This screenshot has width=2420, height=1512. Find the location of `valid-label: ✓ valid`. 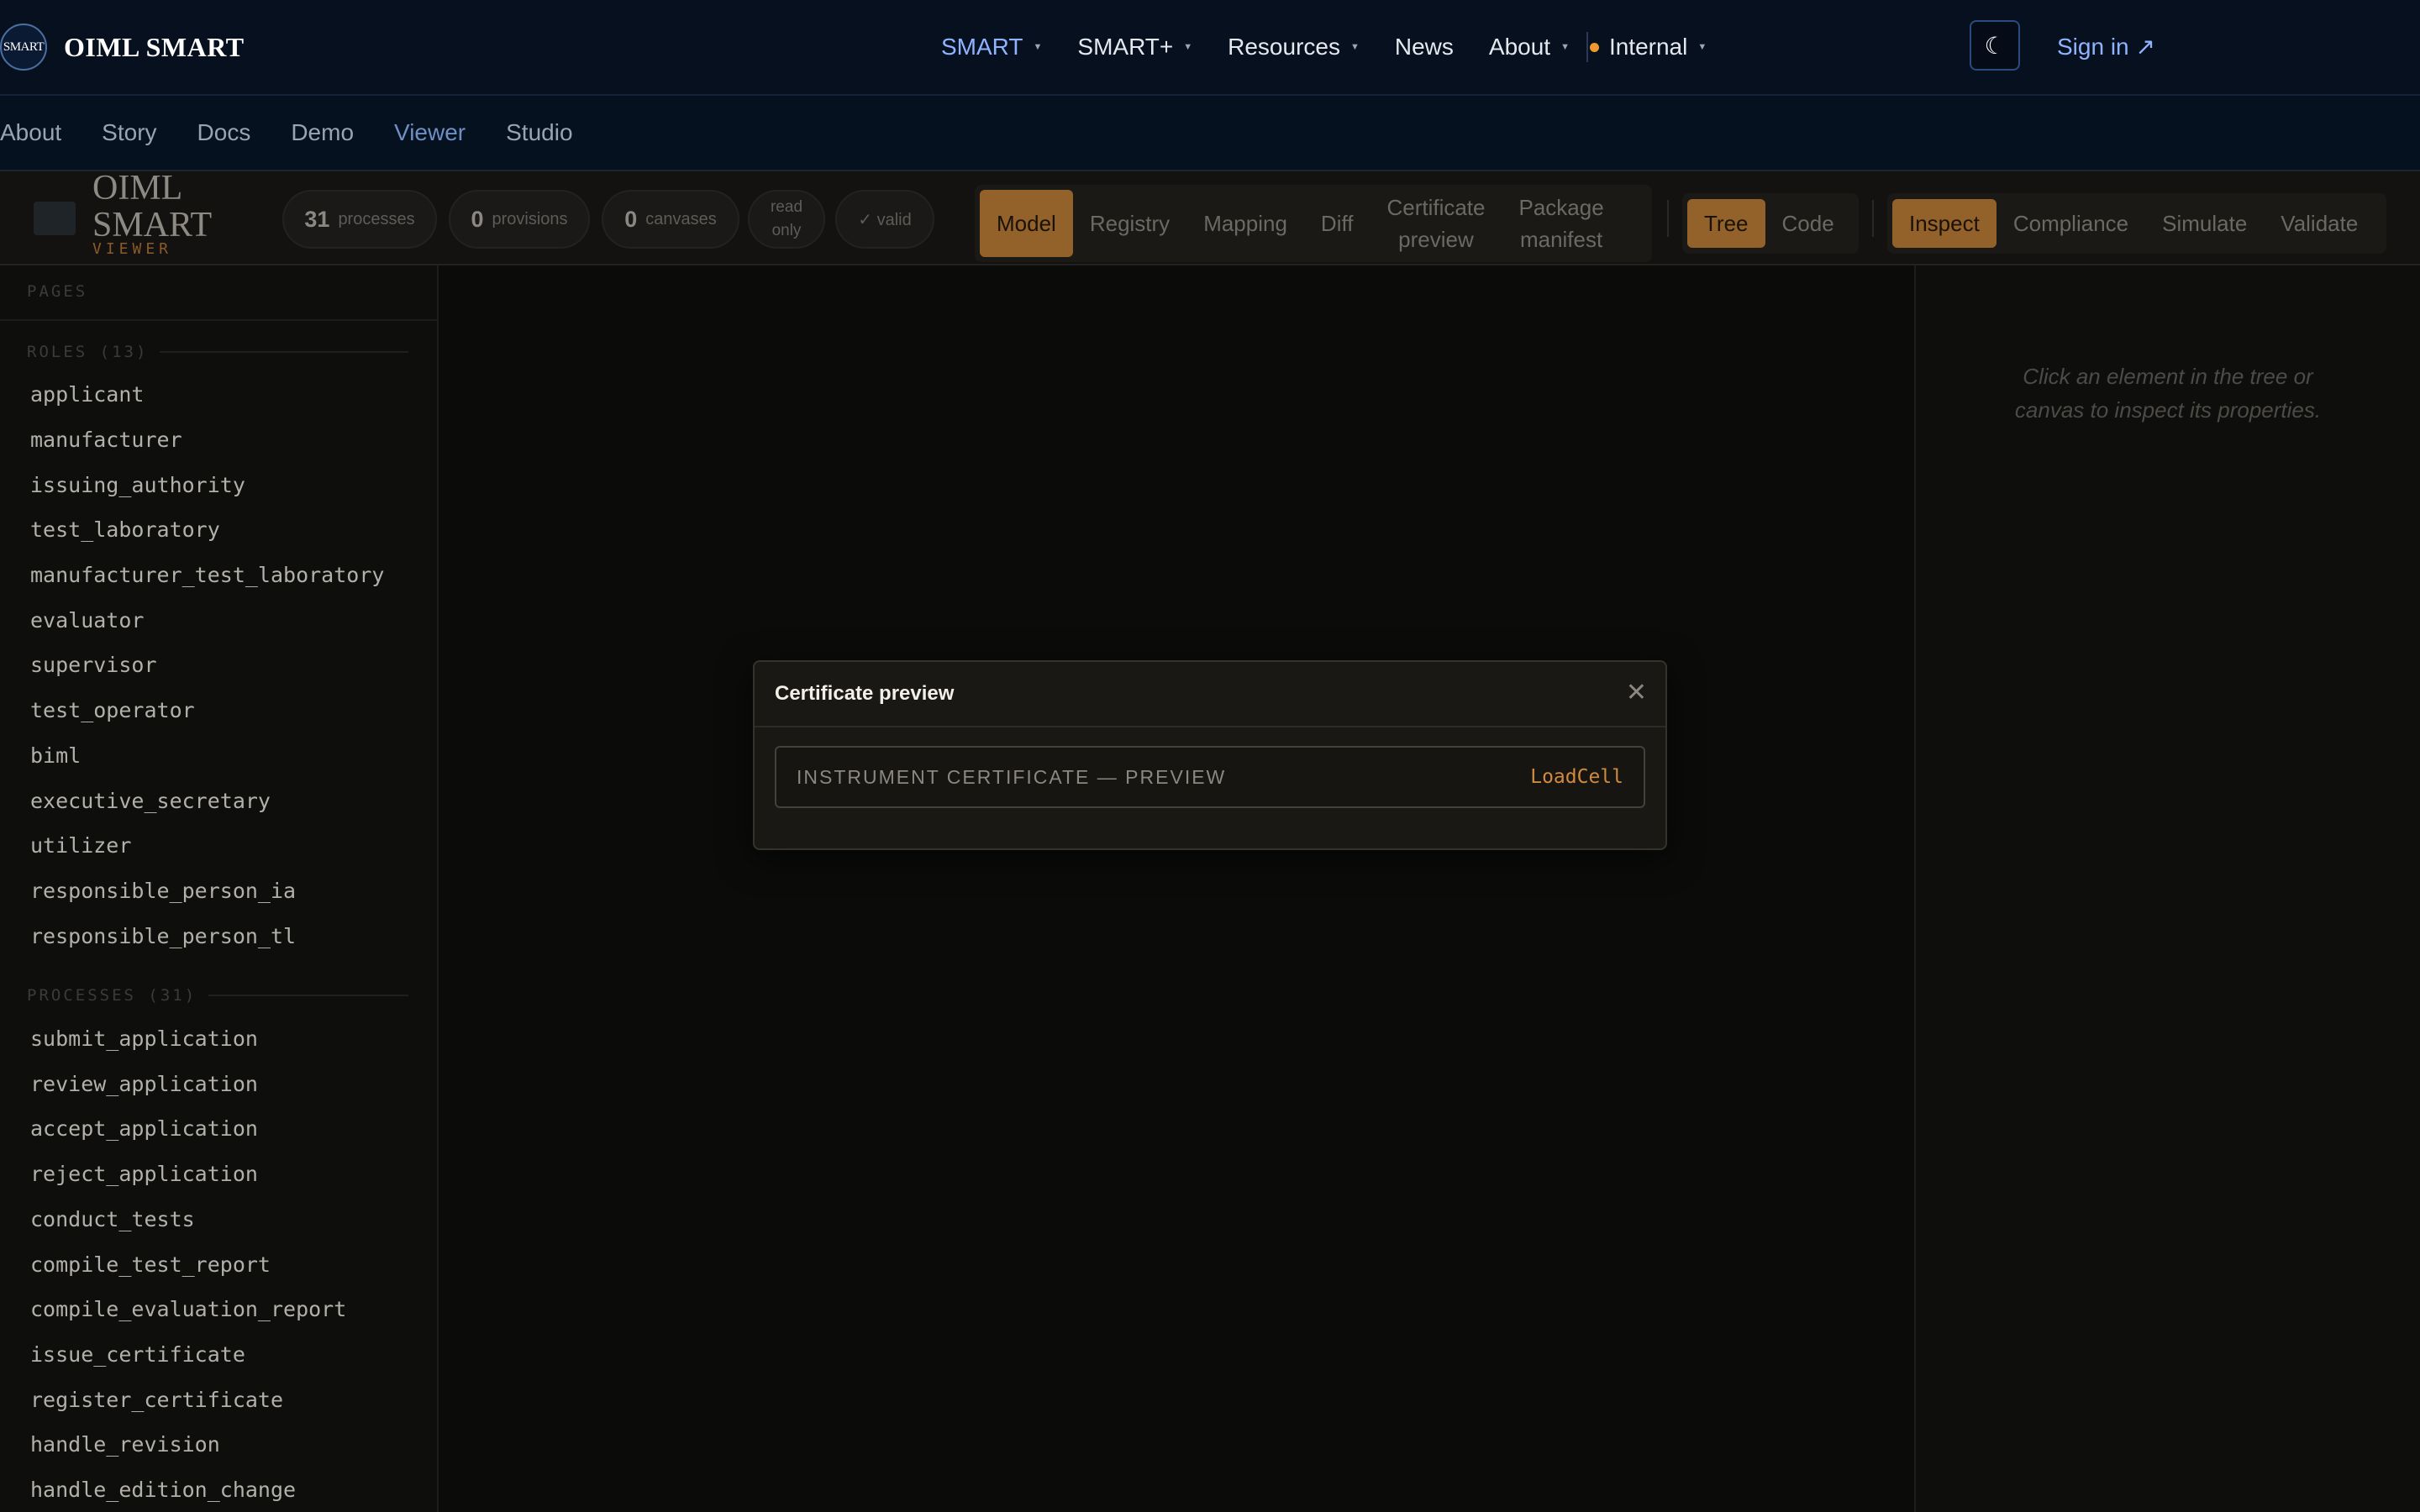

valid-label: ✓ valid is located at coordinates (885, 219).